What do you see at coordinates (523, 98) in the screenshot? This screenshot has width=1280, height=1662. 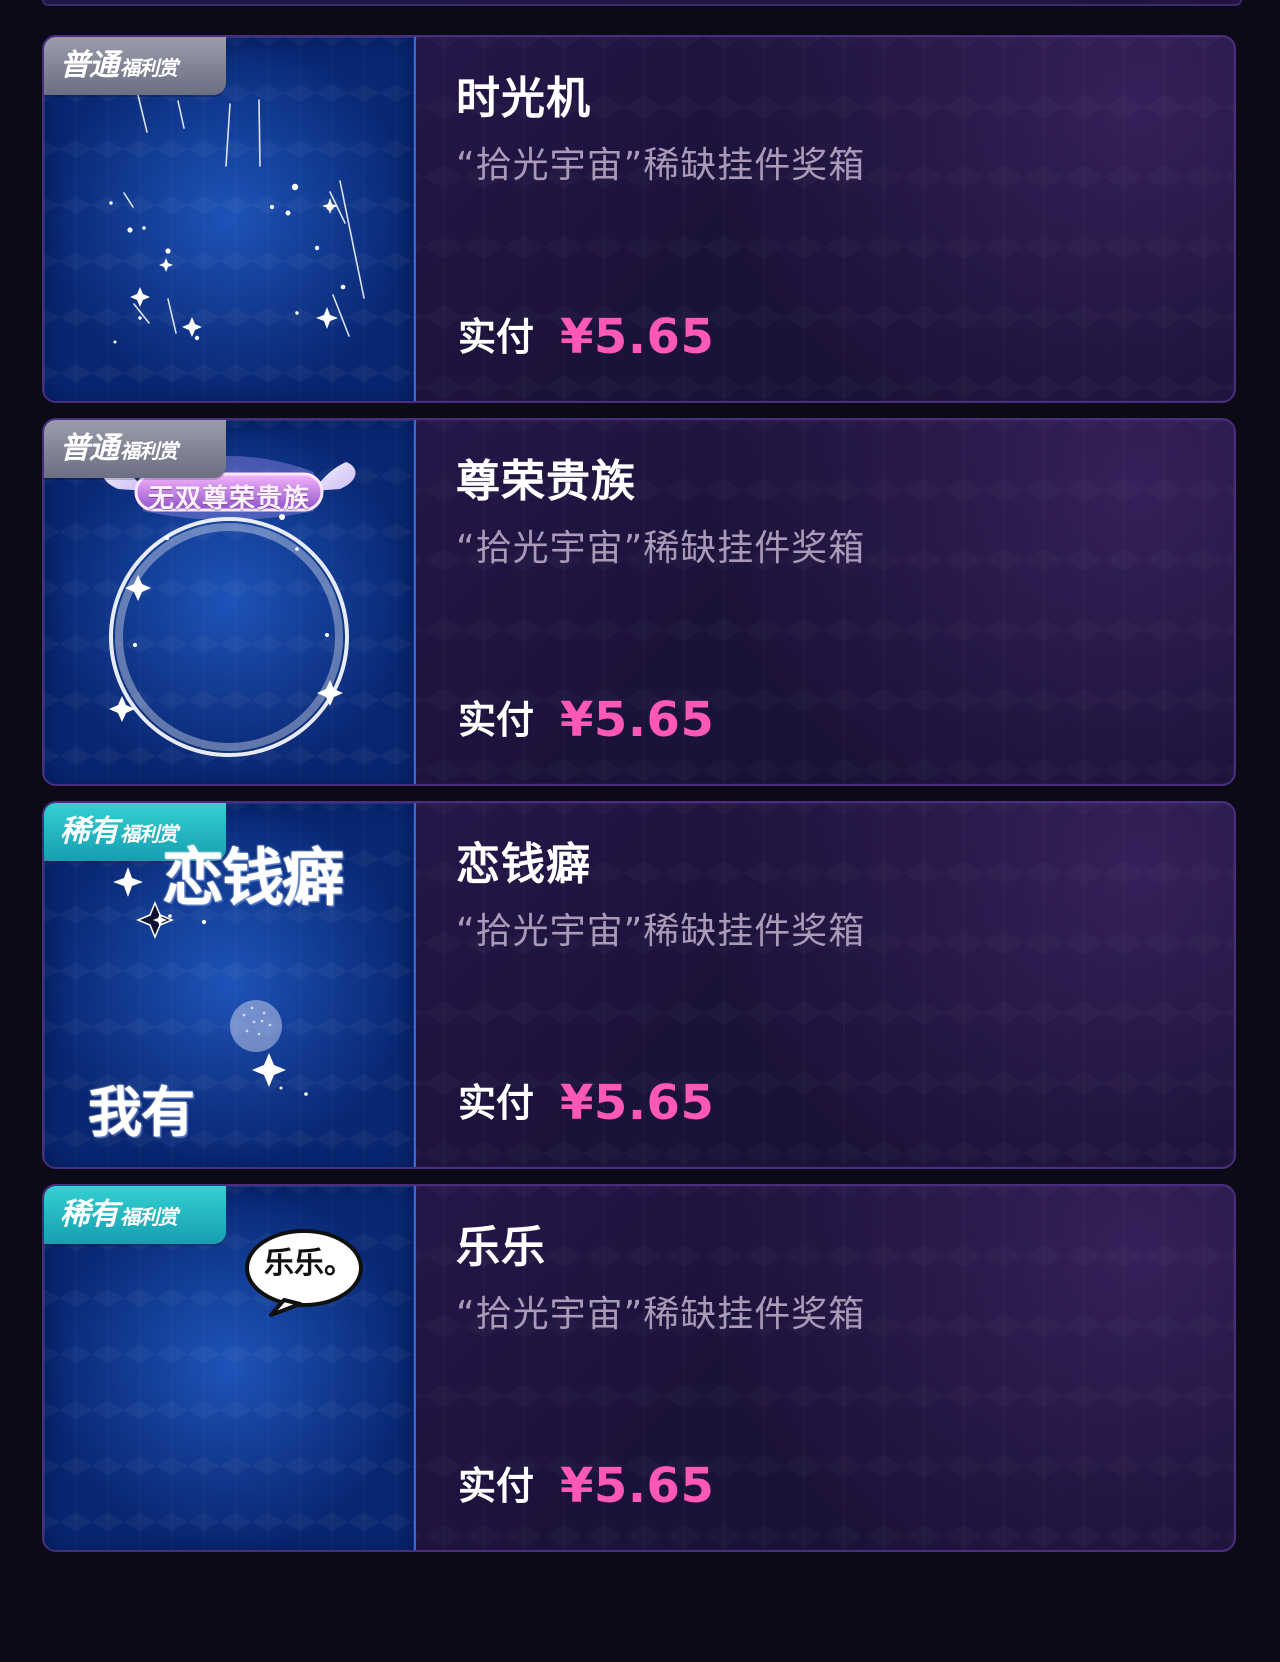 I see `reward-title: 时光机` at bounding box center [523, 98].